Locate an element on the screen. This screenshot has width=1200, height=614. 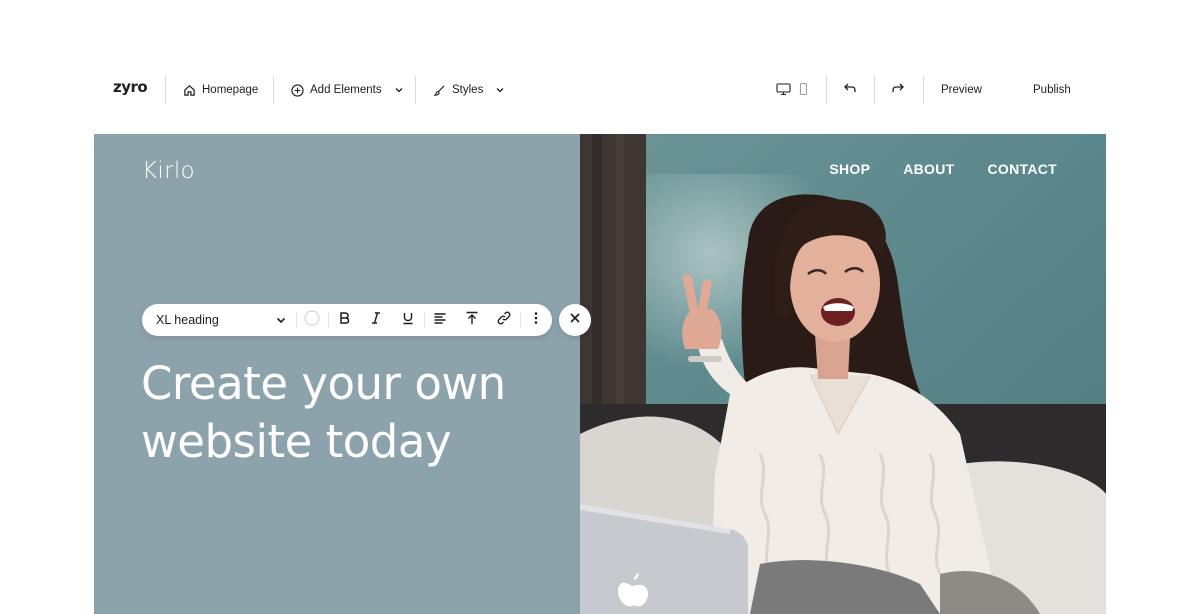
vertical-align-button is located at coordinates (472, 320).